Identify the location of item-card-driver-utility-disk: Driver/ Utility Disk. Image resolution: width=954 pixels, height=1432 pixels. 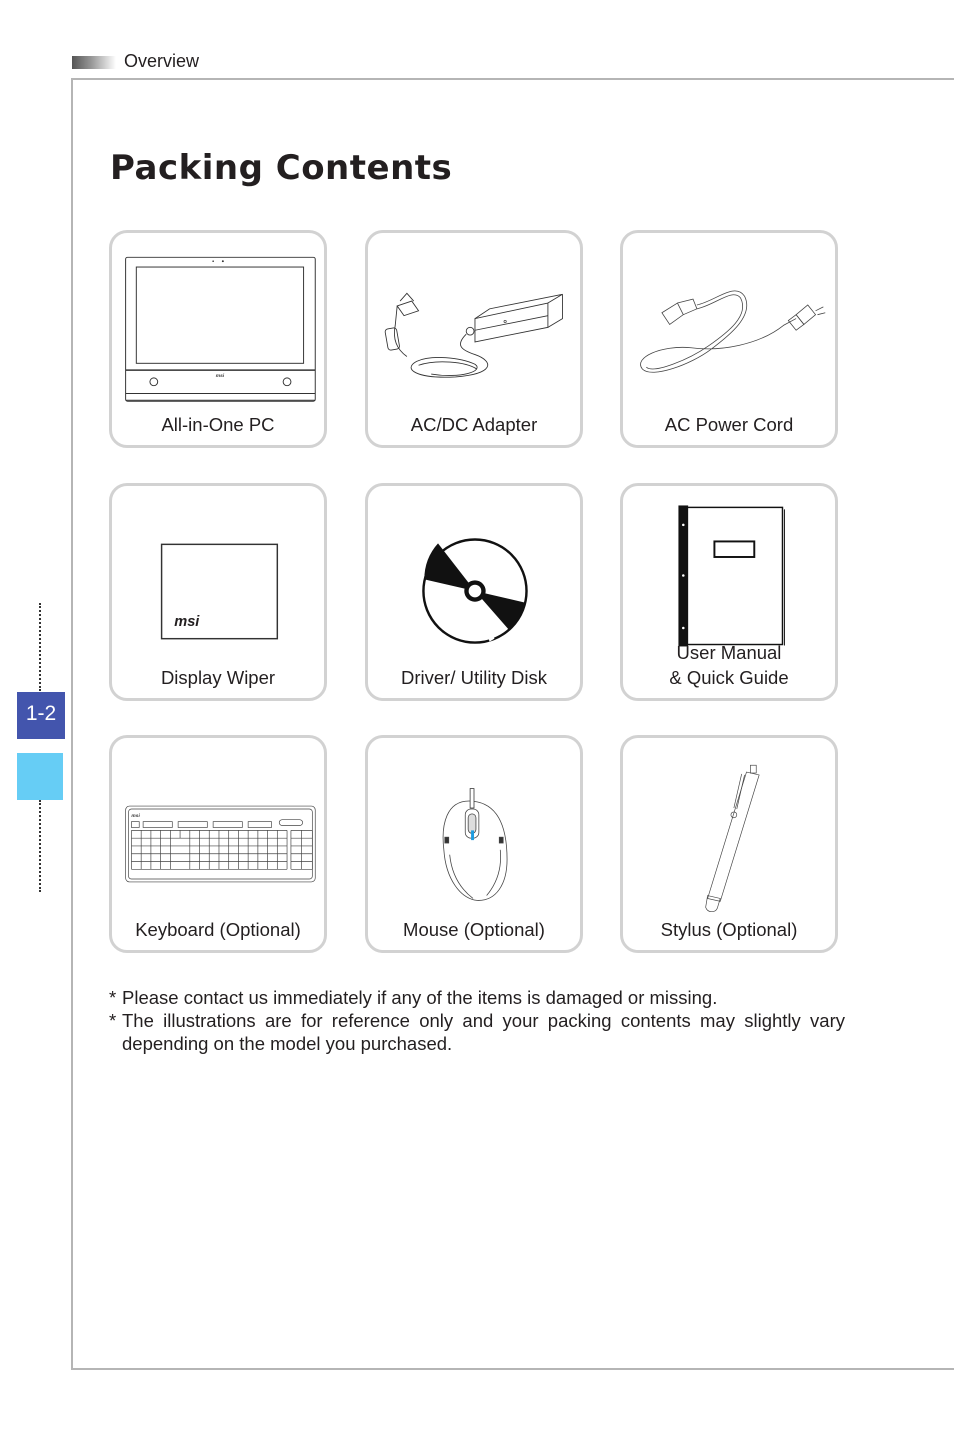
(474, 592).